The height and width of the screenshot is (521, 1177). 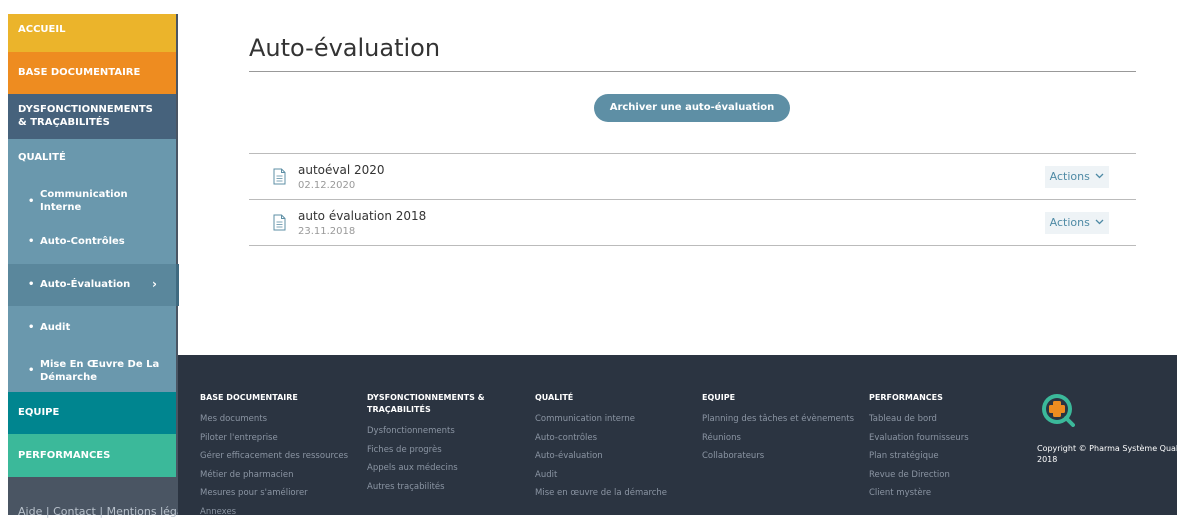 What do you see at coordinates (344, 48) in the screenshot?
I see `page-title: Auto-évaluation` at bounding box center [344, 48].